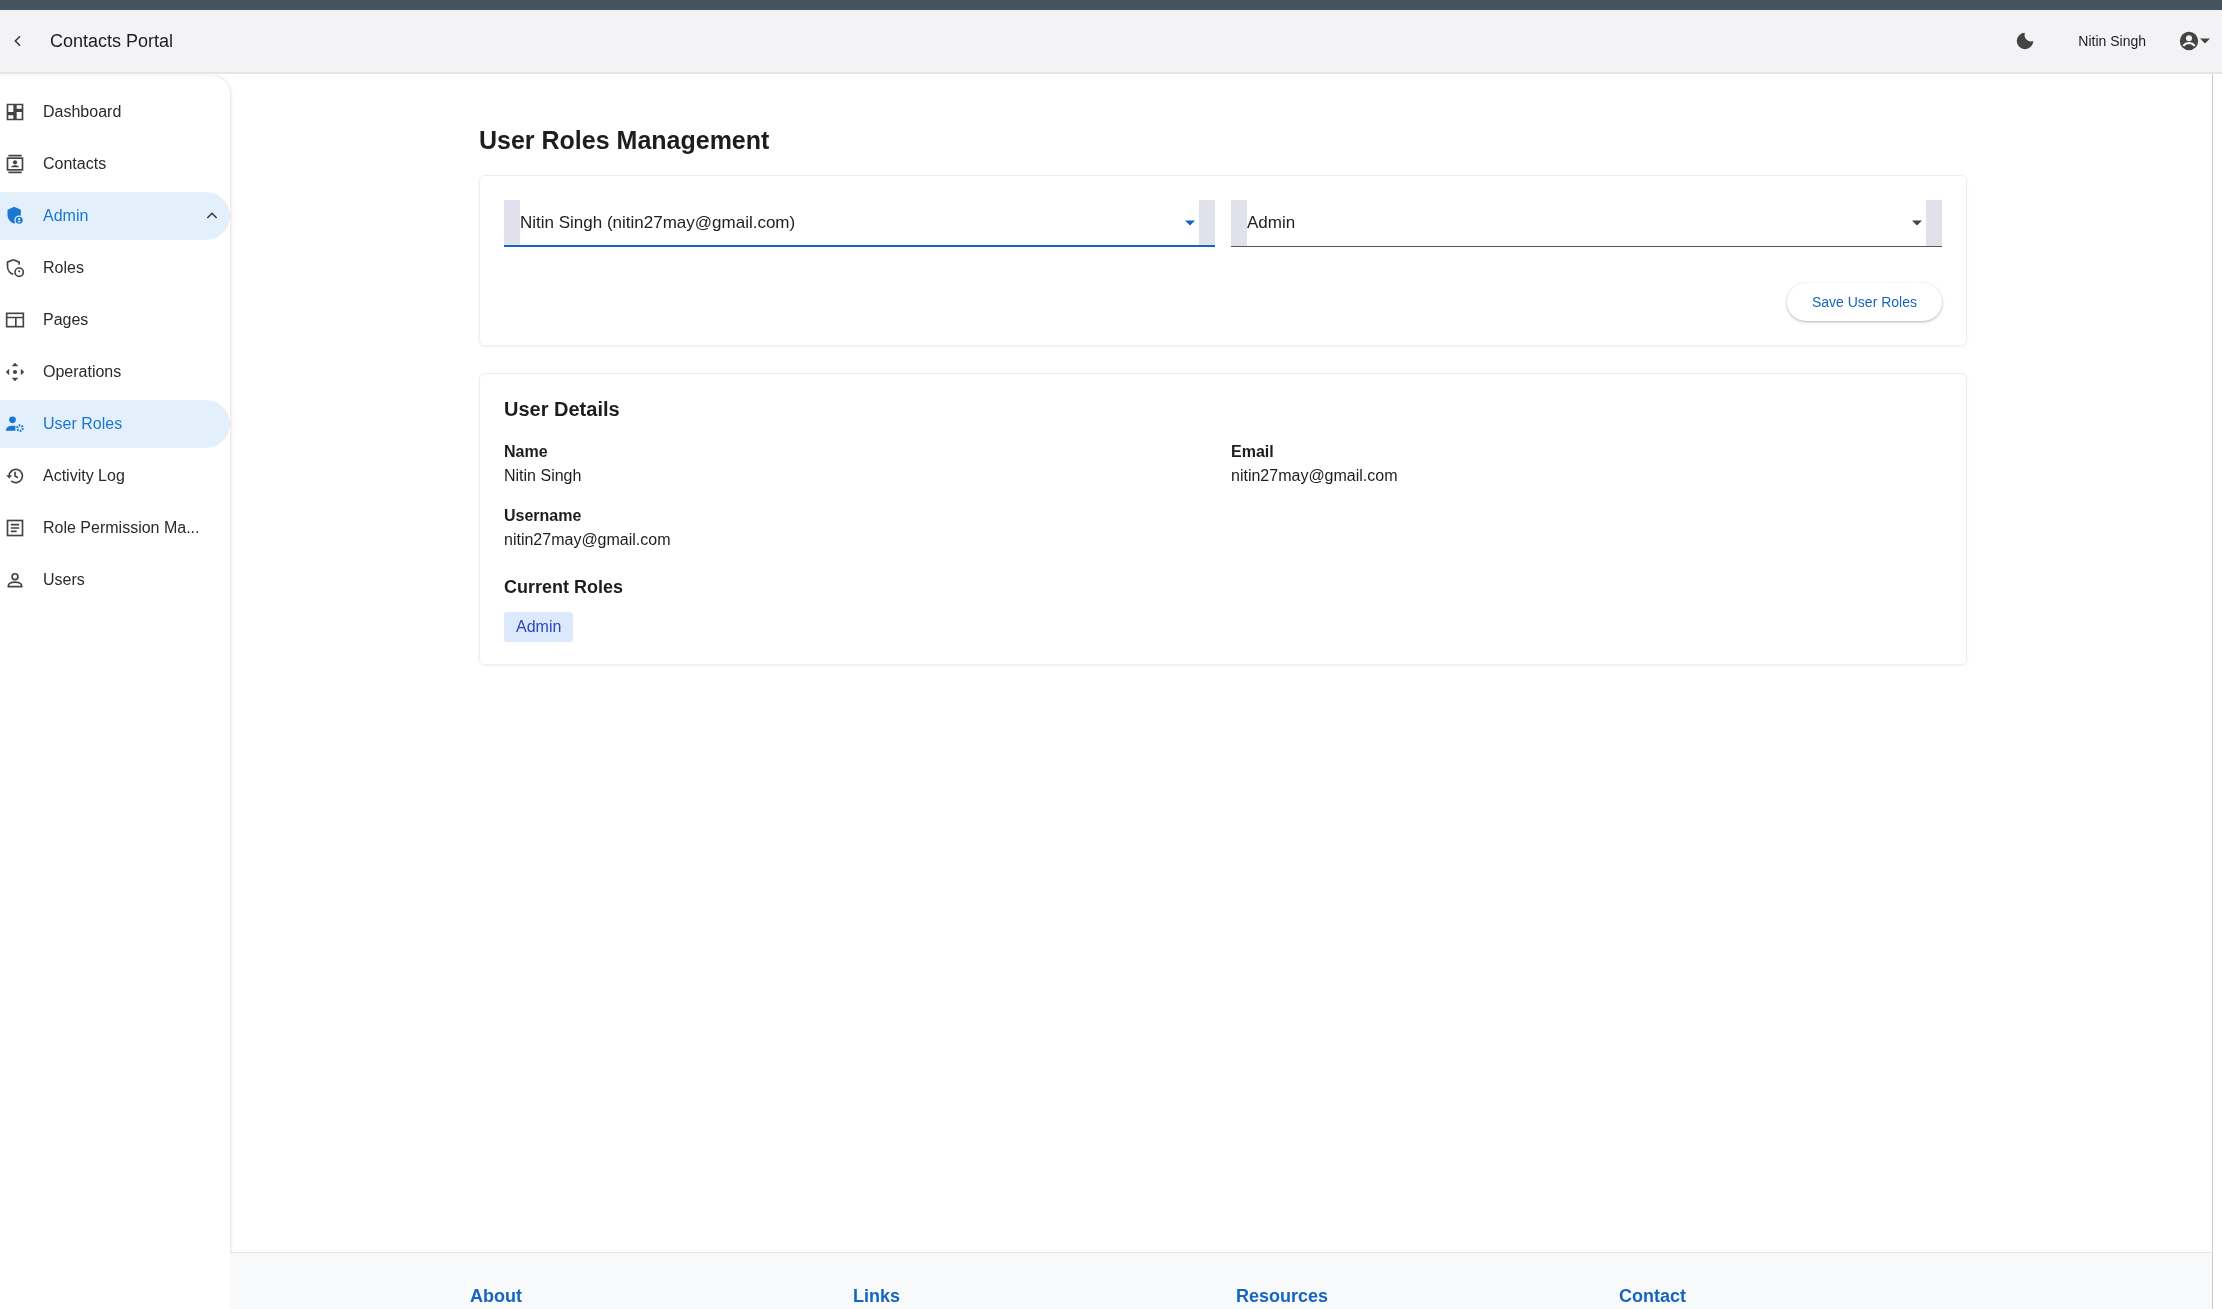 This screenshot has width=2222, height=1309. What do you see at coordinates (115, 112) in the screenshot?
I see `sidebar-item: Dashboard` at bounding box center [115, 112].